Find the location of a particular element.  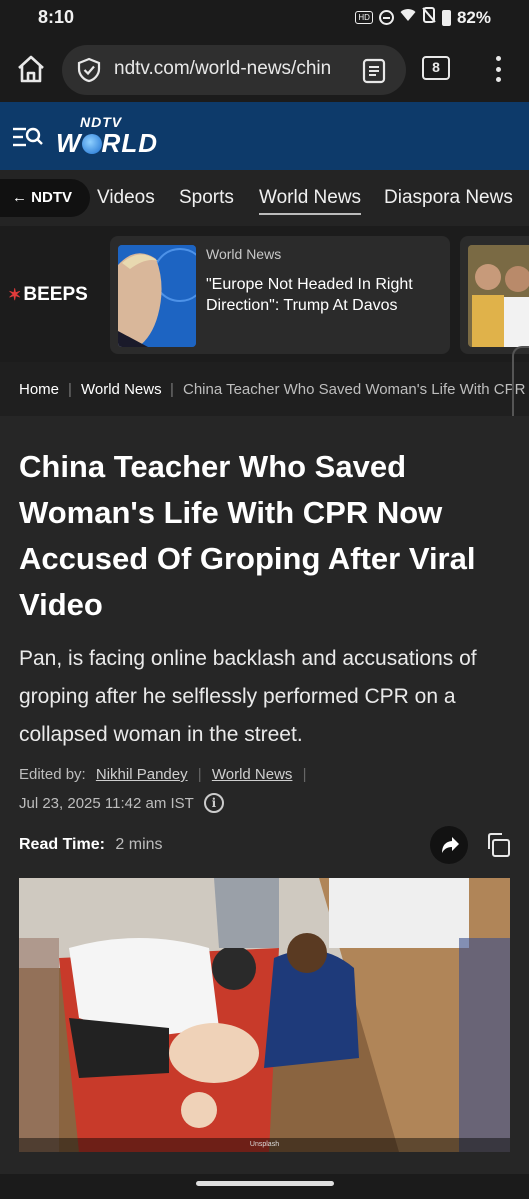

address-bar: ndtv.com/world-news/chin is located at coordinates (234, 70).